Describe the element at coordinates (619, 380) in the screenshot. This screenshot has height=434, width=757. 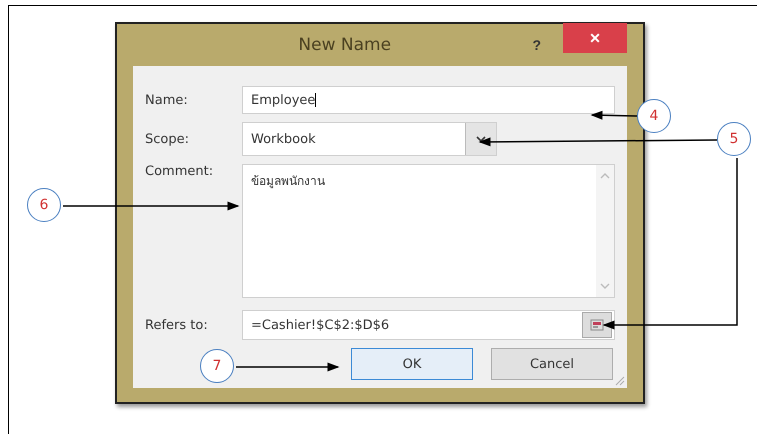
I see `resize-grip-icon` at that location.